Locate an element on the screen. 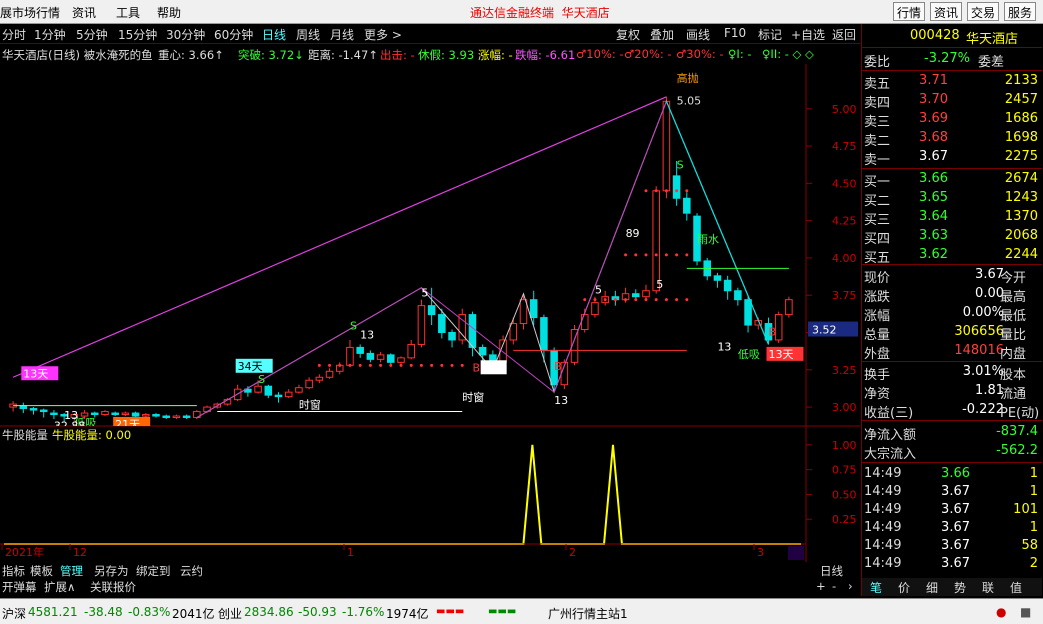 This screenshot has height=624, width=1043. tick-volume: 101 is located at coordinates (1025, 509).